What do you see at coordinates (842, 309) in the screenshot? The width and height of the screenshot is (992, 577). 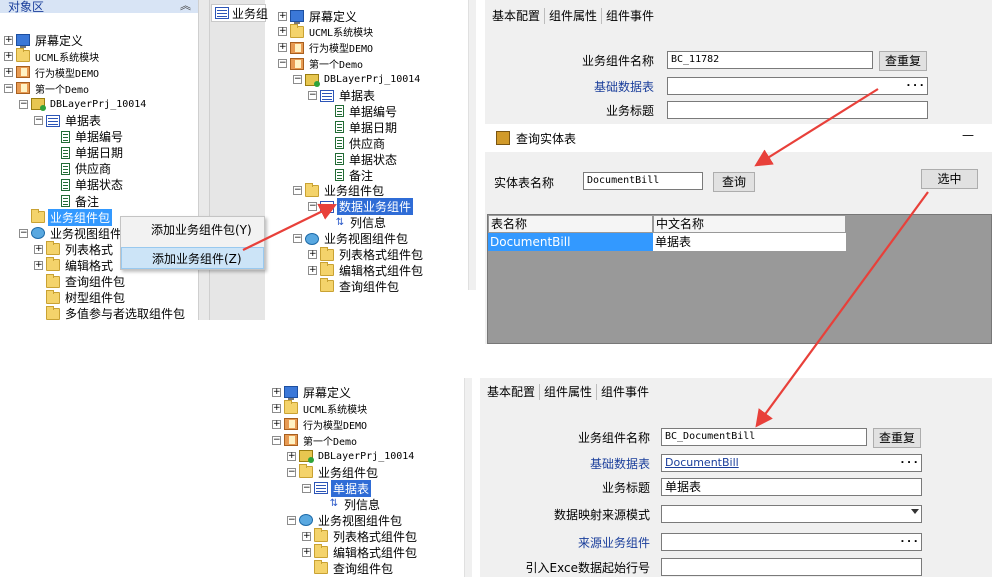 I see `arrow-select-to-result` at bounding box center [842, 309].